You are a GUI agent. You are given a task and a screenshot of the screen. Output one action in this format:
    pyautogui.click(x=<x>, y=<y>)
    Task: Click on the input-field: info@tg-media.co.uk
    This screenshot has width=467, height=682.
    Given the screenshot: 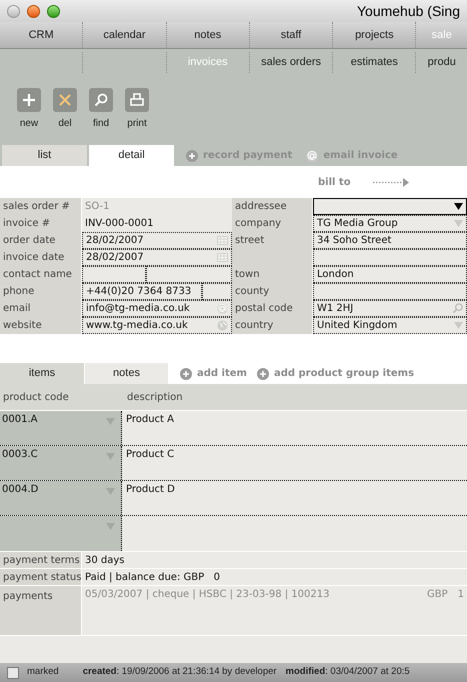 What is the action you would take?
    pyautogui.click(x=157, y=308)
    